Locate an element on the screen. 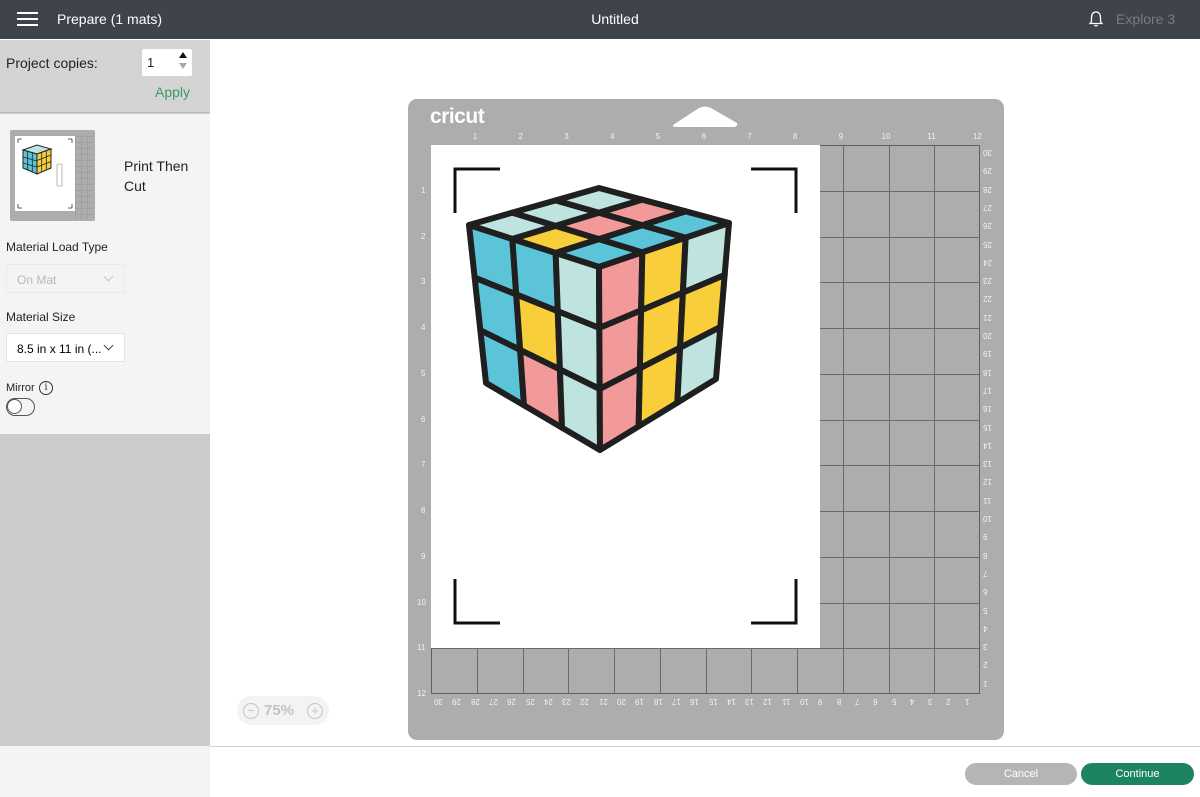 Image resolution: width=1200 pixels, height=797 pixels. thumbnail-paper is located at coordinates (45, 173).